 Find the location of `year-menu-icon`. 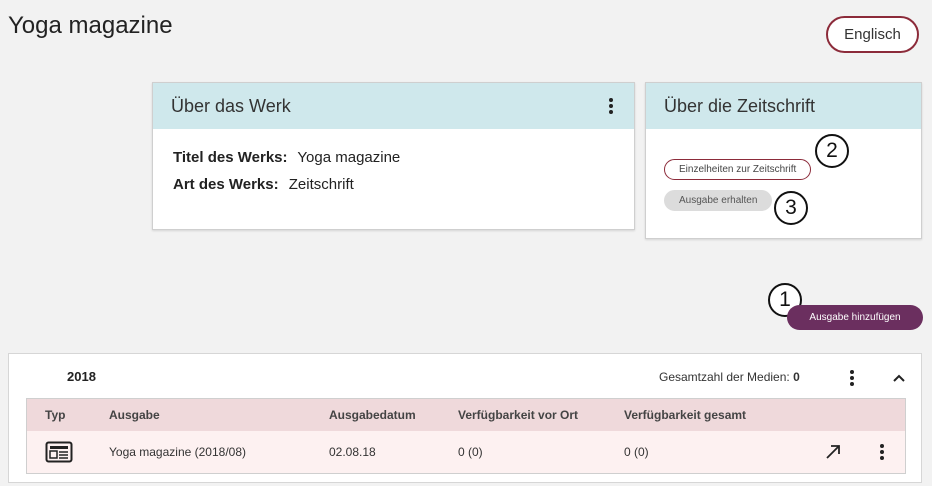

year-menu-icon is located at coordinates (852, 378).